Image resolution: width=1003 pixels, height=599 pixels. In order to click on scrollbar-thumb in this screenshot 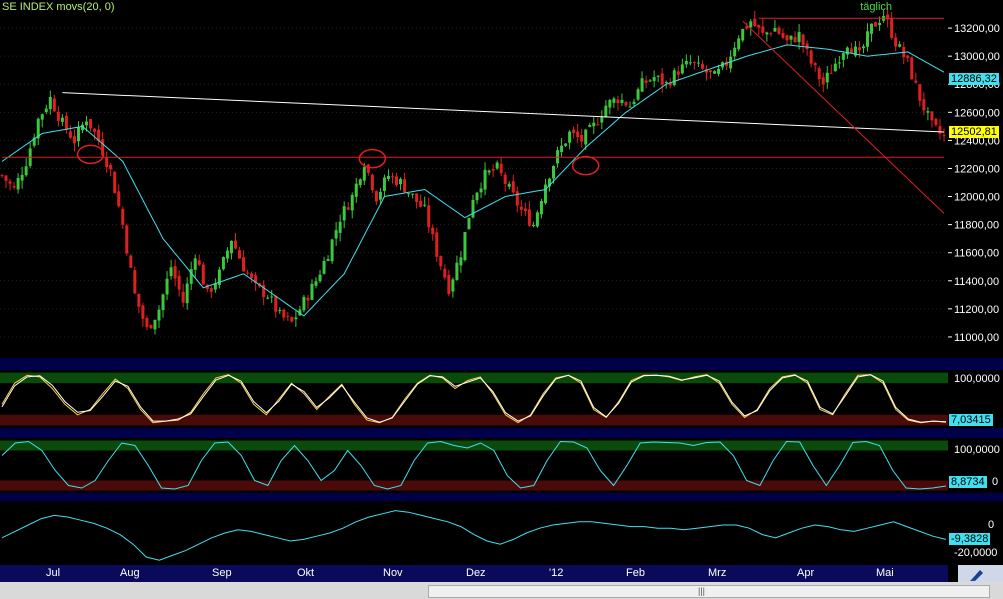, I will do `click(709, 591)`.